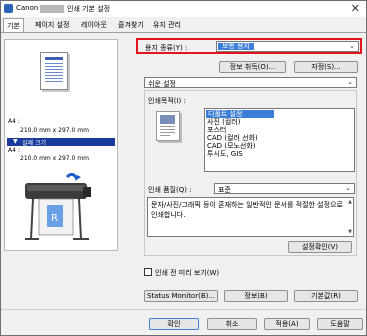 The image size is (367, 336). What do you see at coordinates (54, 218) in the screenshot?
I see `svg-text: R` at bounding box center [54, 218].